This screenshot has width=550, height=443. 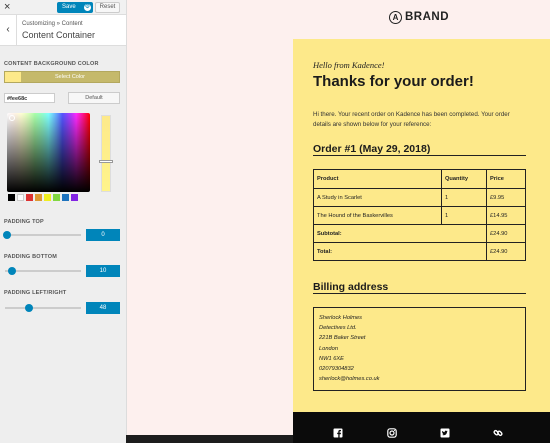 I want to click on hex-color-input: #fee68c, so click(x=29, y=98).